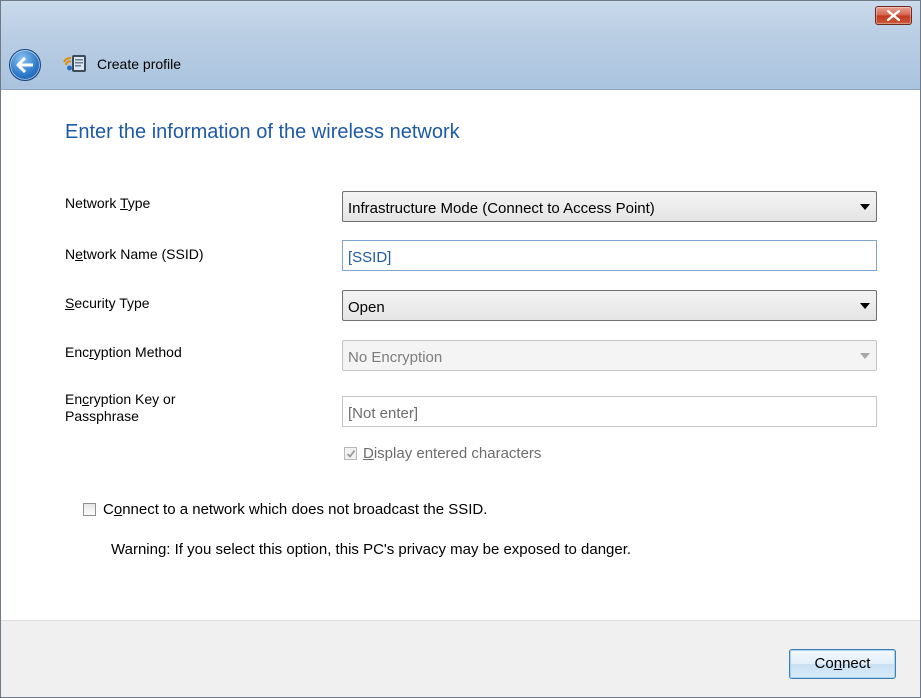  What do you see at coordinates (89, 509) in the screenshot?
I see `hidden-ssid-checkbox` at bounding box center [89, 509].